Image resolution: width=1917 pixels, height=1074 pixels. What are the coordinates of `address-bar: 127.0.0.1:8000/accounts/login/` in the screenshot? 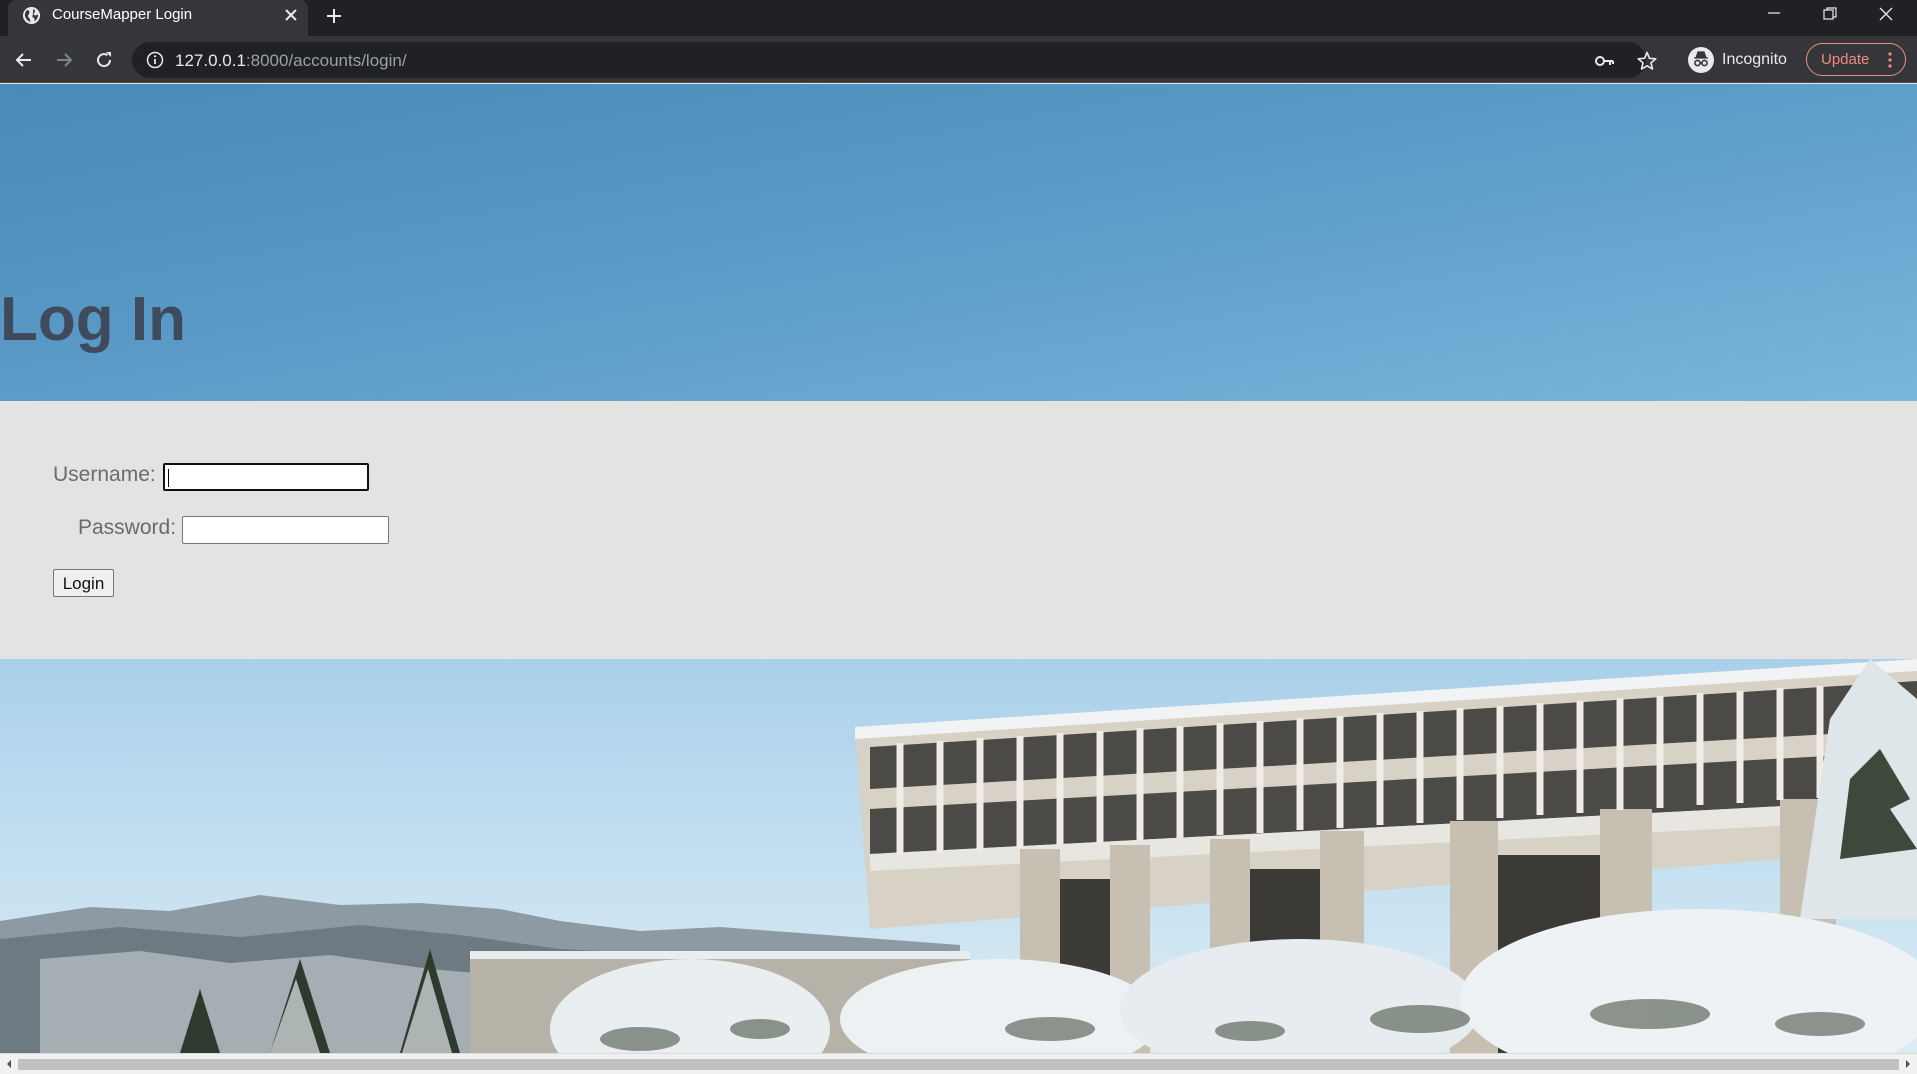 It's located at (894, 60).